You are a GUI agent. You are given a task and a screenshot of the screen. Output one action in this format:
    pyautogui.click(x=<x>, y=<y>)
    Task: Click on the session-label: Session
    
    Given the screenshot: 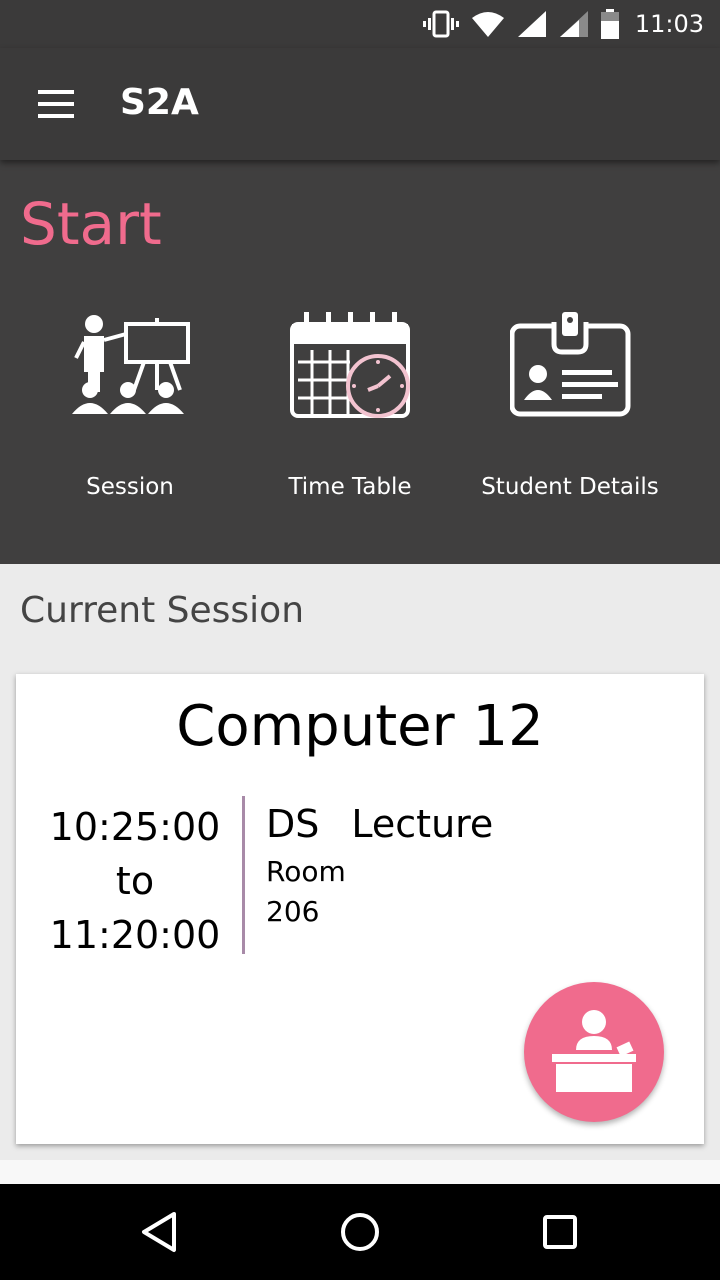 What is the action you would take?
    pyautogui.click(x=130, y=487)
    